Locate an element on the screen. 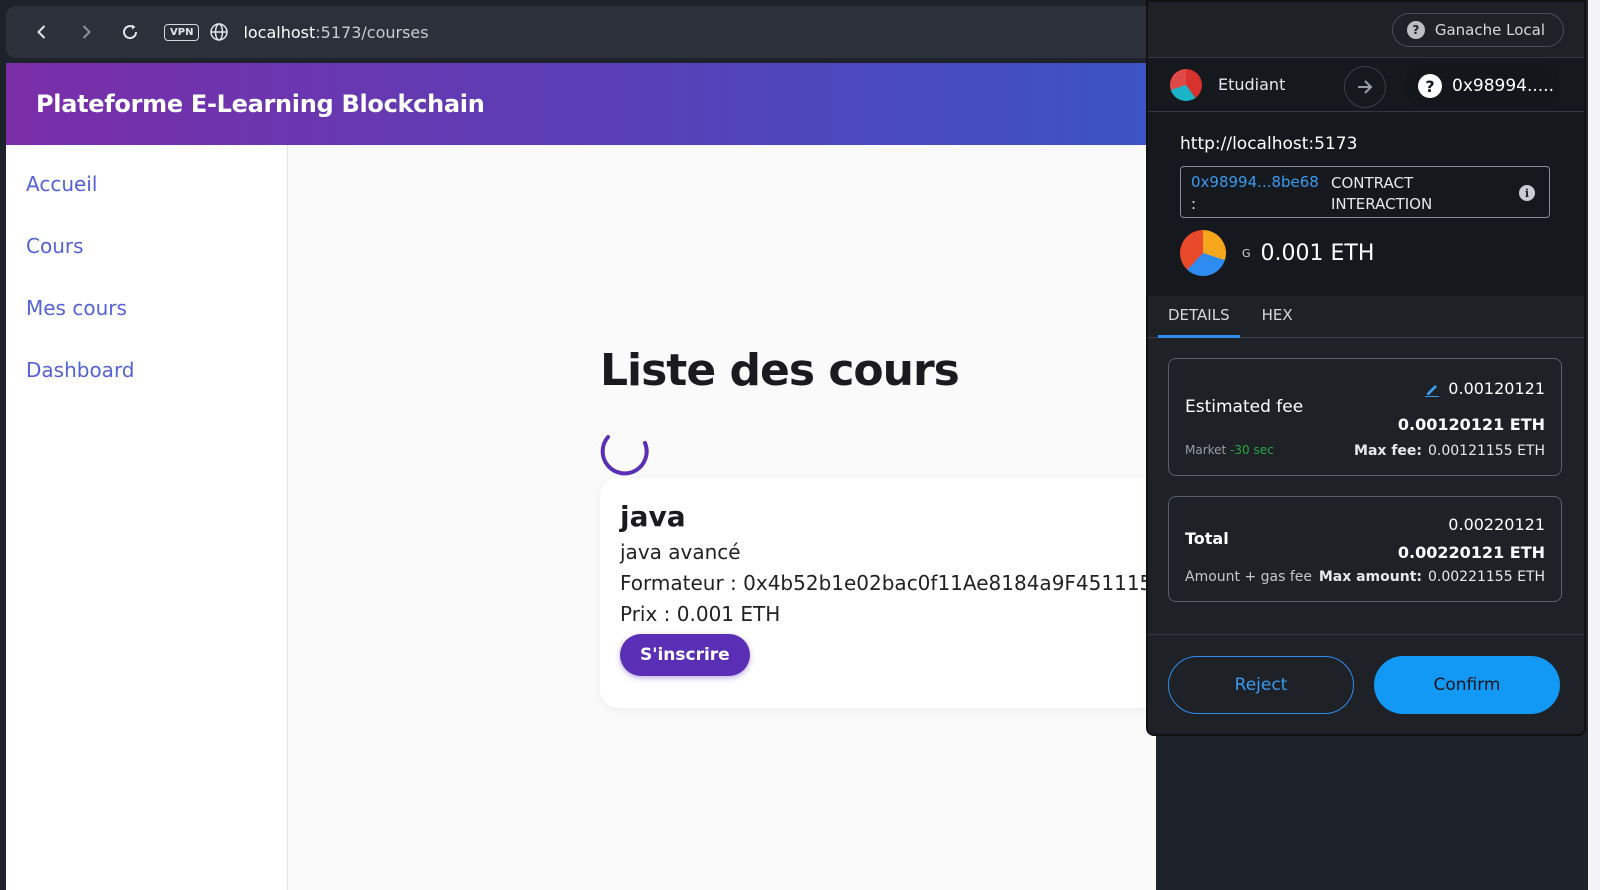 This screenshot has width=1600, height=890. app-title: Plateforme E-Learning Blockchain is located at coordinates (260, 104).